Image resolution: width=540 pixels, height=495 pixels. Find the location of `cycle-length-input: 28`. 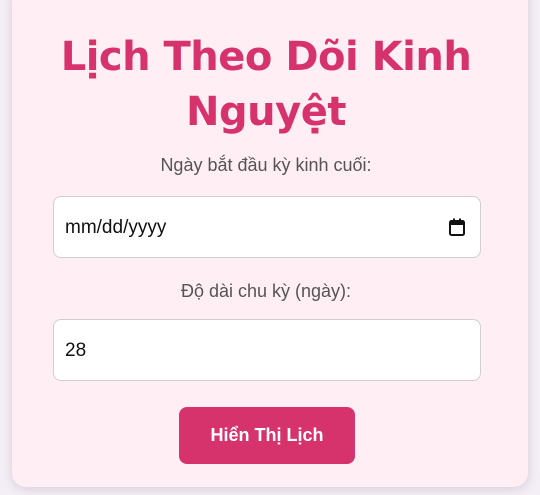

cycle-length-input: 28 is located at coordinates (267, 350).